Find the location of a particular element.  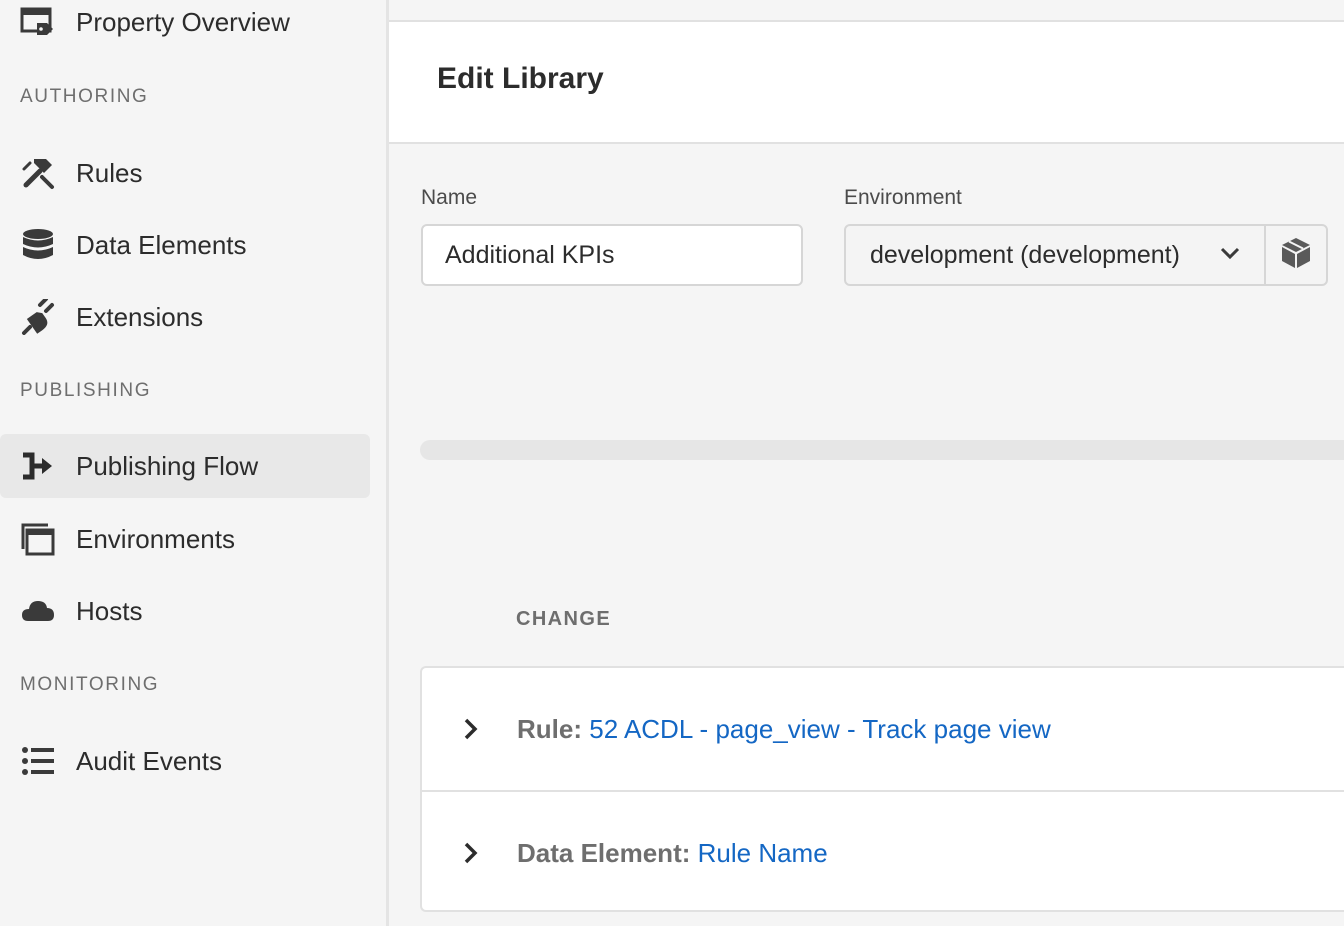

change-link: 52 ACDL - page_view - Track page view is located at coordinates (820, 729).